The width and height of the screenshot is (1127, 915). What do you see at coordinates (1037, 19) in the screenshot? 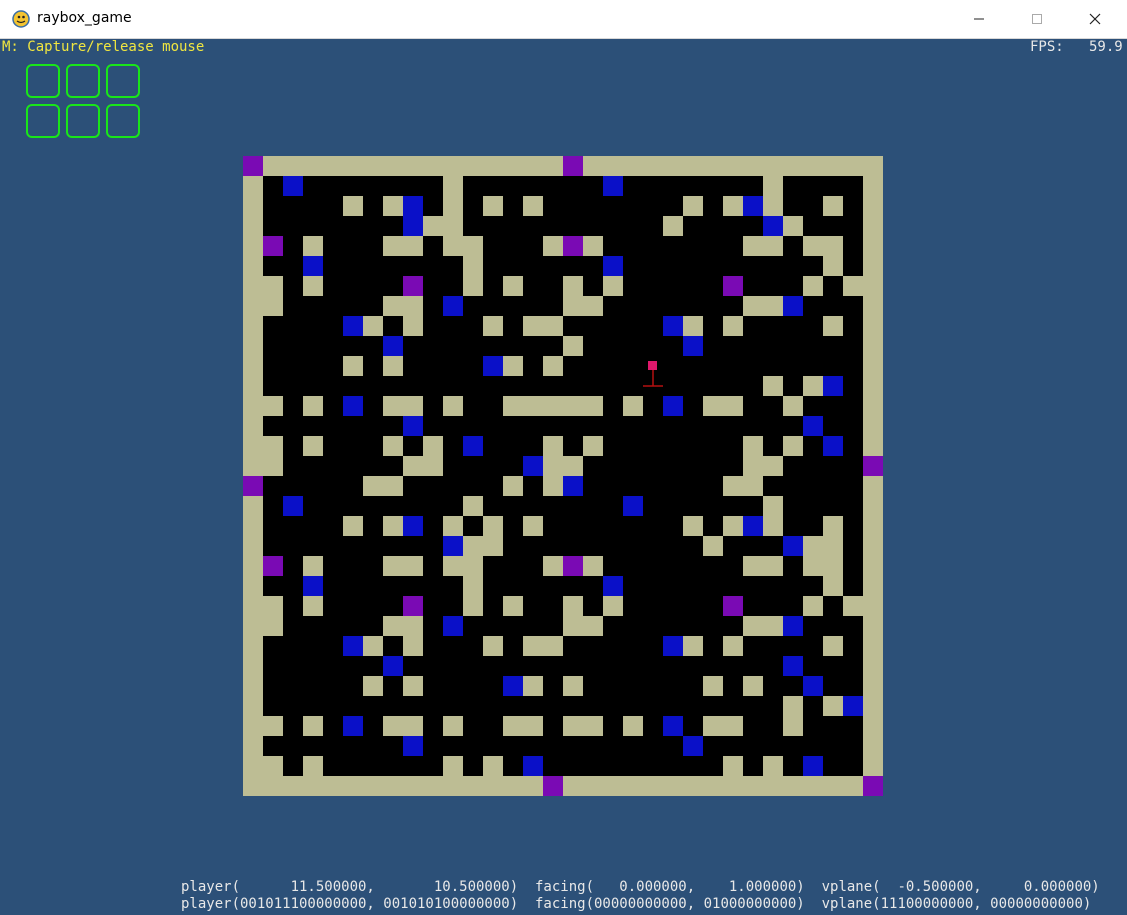
I see `maximize-button` at bounding box center [1037, 19].